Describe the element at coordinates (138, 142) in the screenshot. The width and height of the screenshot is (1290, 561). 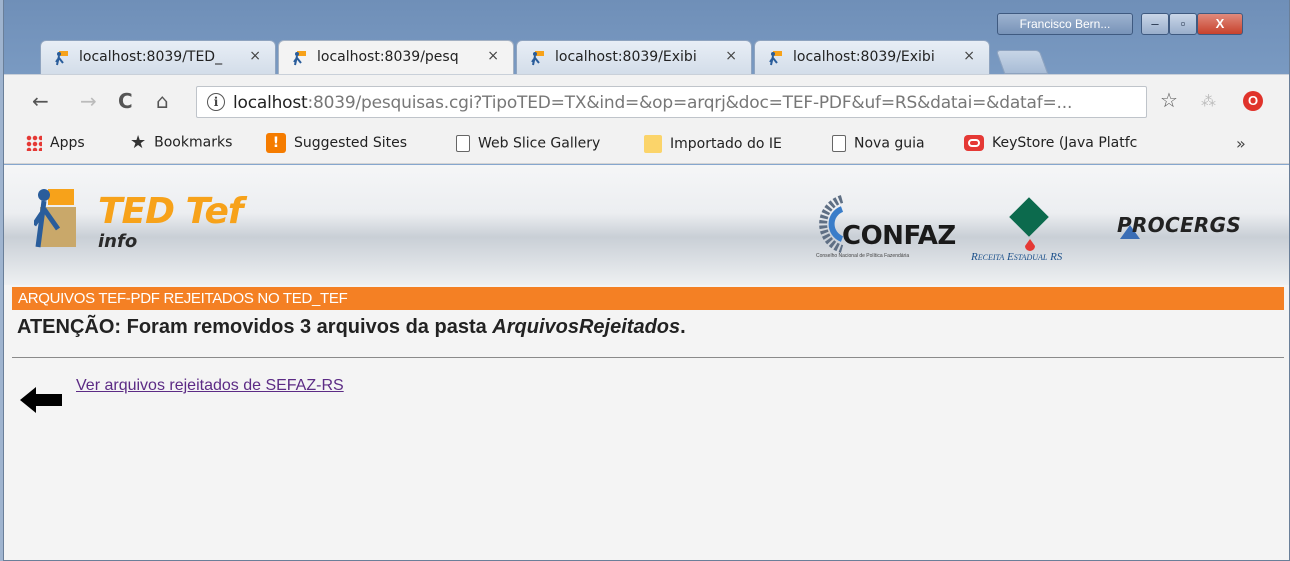
I see `star-icon: ★` at that location.